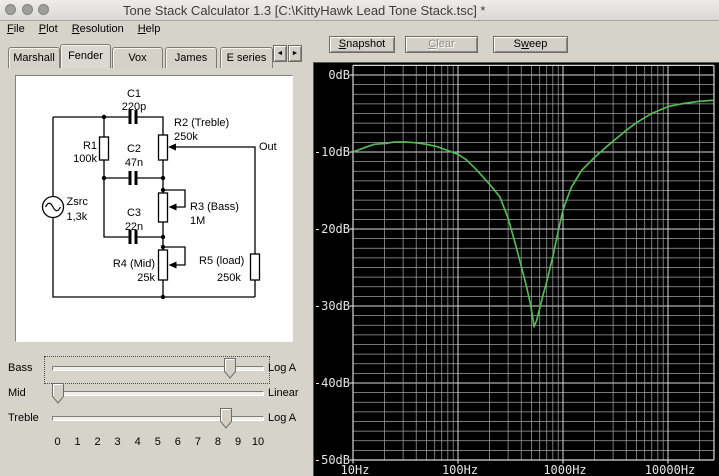 This screenshot has width=719, height=476. I want to click on resistor-r4, so click(163, 265).